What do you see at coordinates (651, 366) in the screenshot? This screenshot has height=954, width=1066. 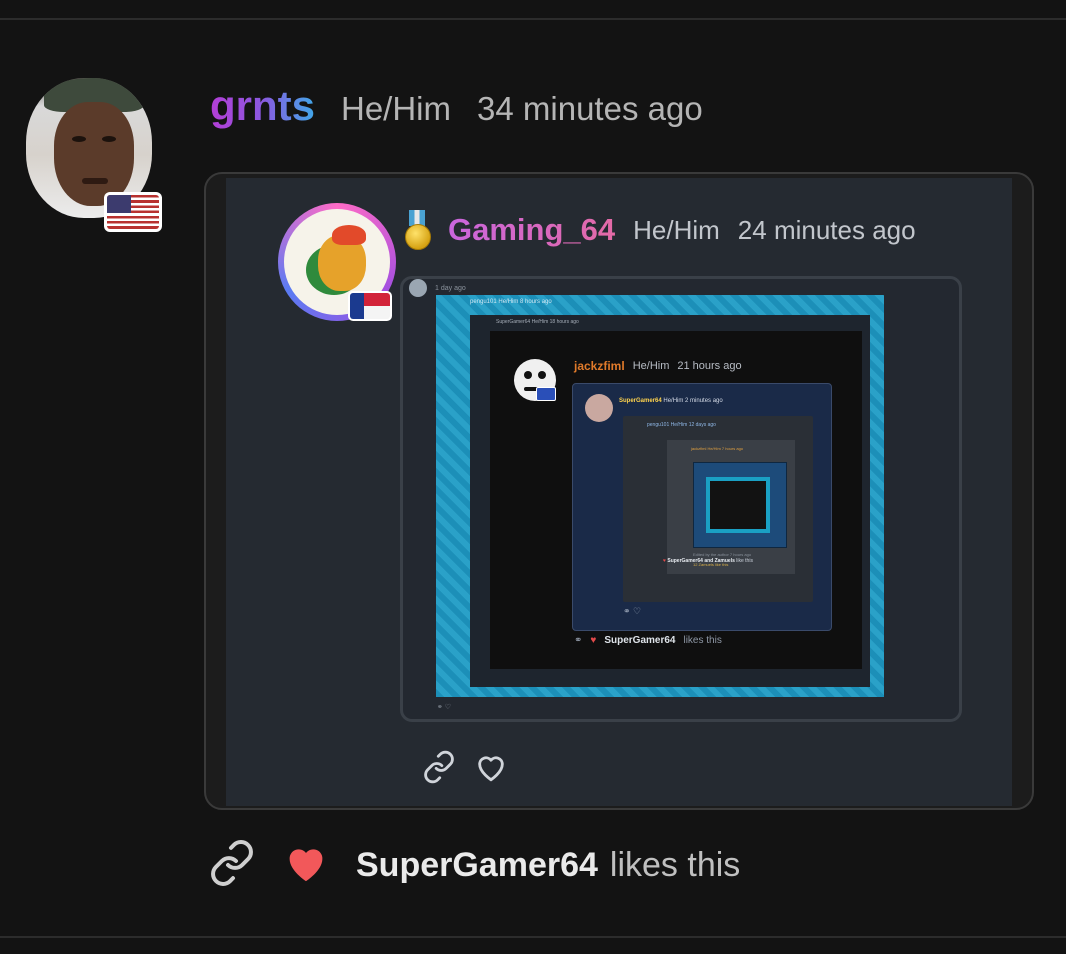 I see `jackz-pronouns: He/Him` at bounding box center [651, 366].